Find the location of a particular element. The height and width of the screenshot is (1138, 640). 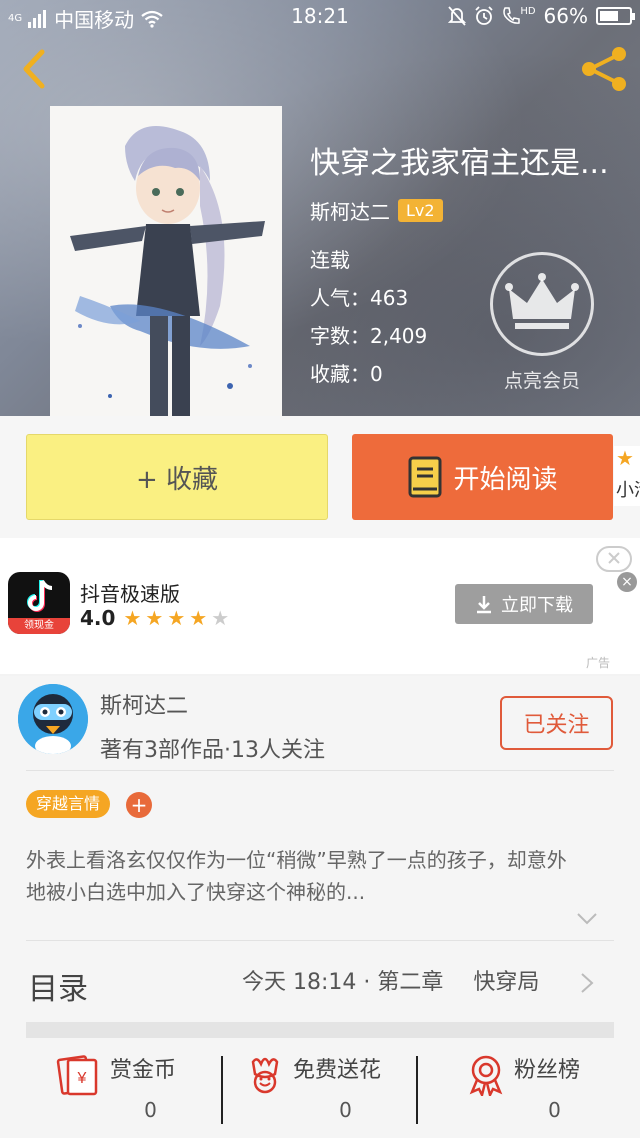

word-count-value: 2,409 is located at coordinates (399, 336).